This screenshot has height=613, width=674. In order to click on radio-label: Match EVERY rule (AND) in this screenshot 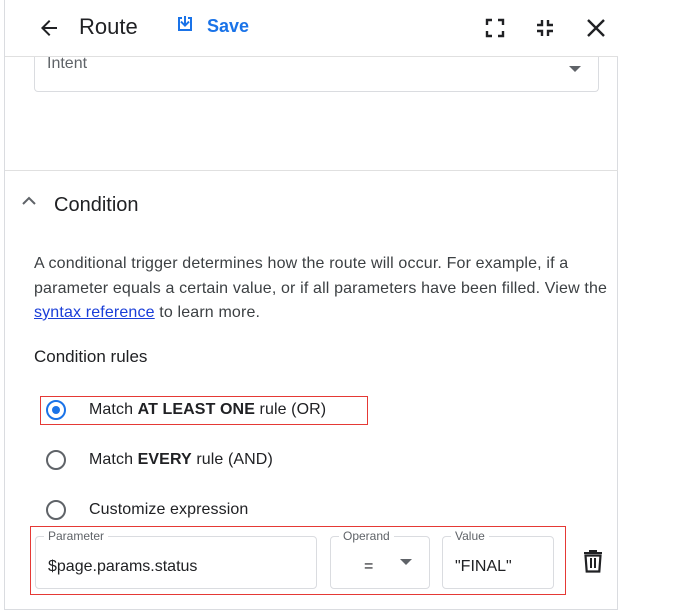, I will do `click(181, 459)`.